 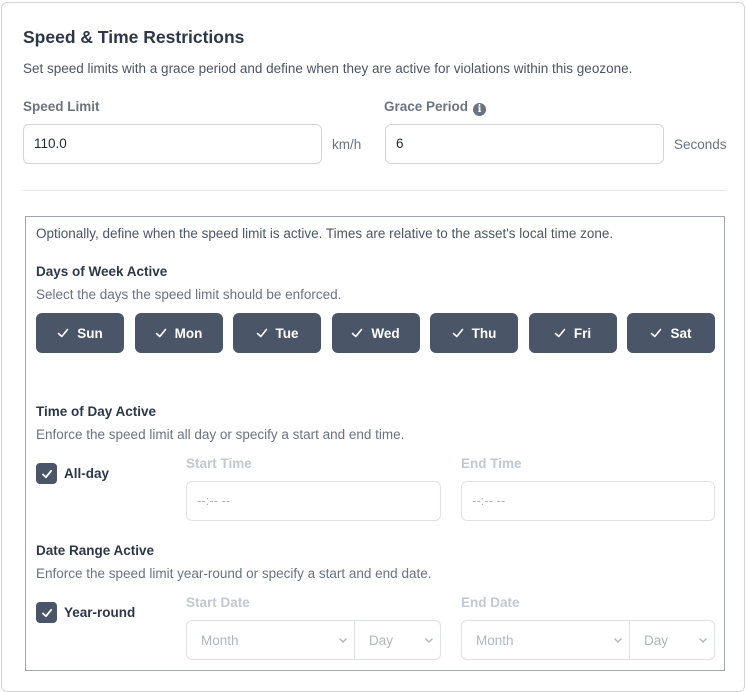 What do you see at coordinates (220, 640) in the screenshot?
I see `start-month-placeholder: Month` at bounding box center [220, 640].